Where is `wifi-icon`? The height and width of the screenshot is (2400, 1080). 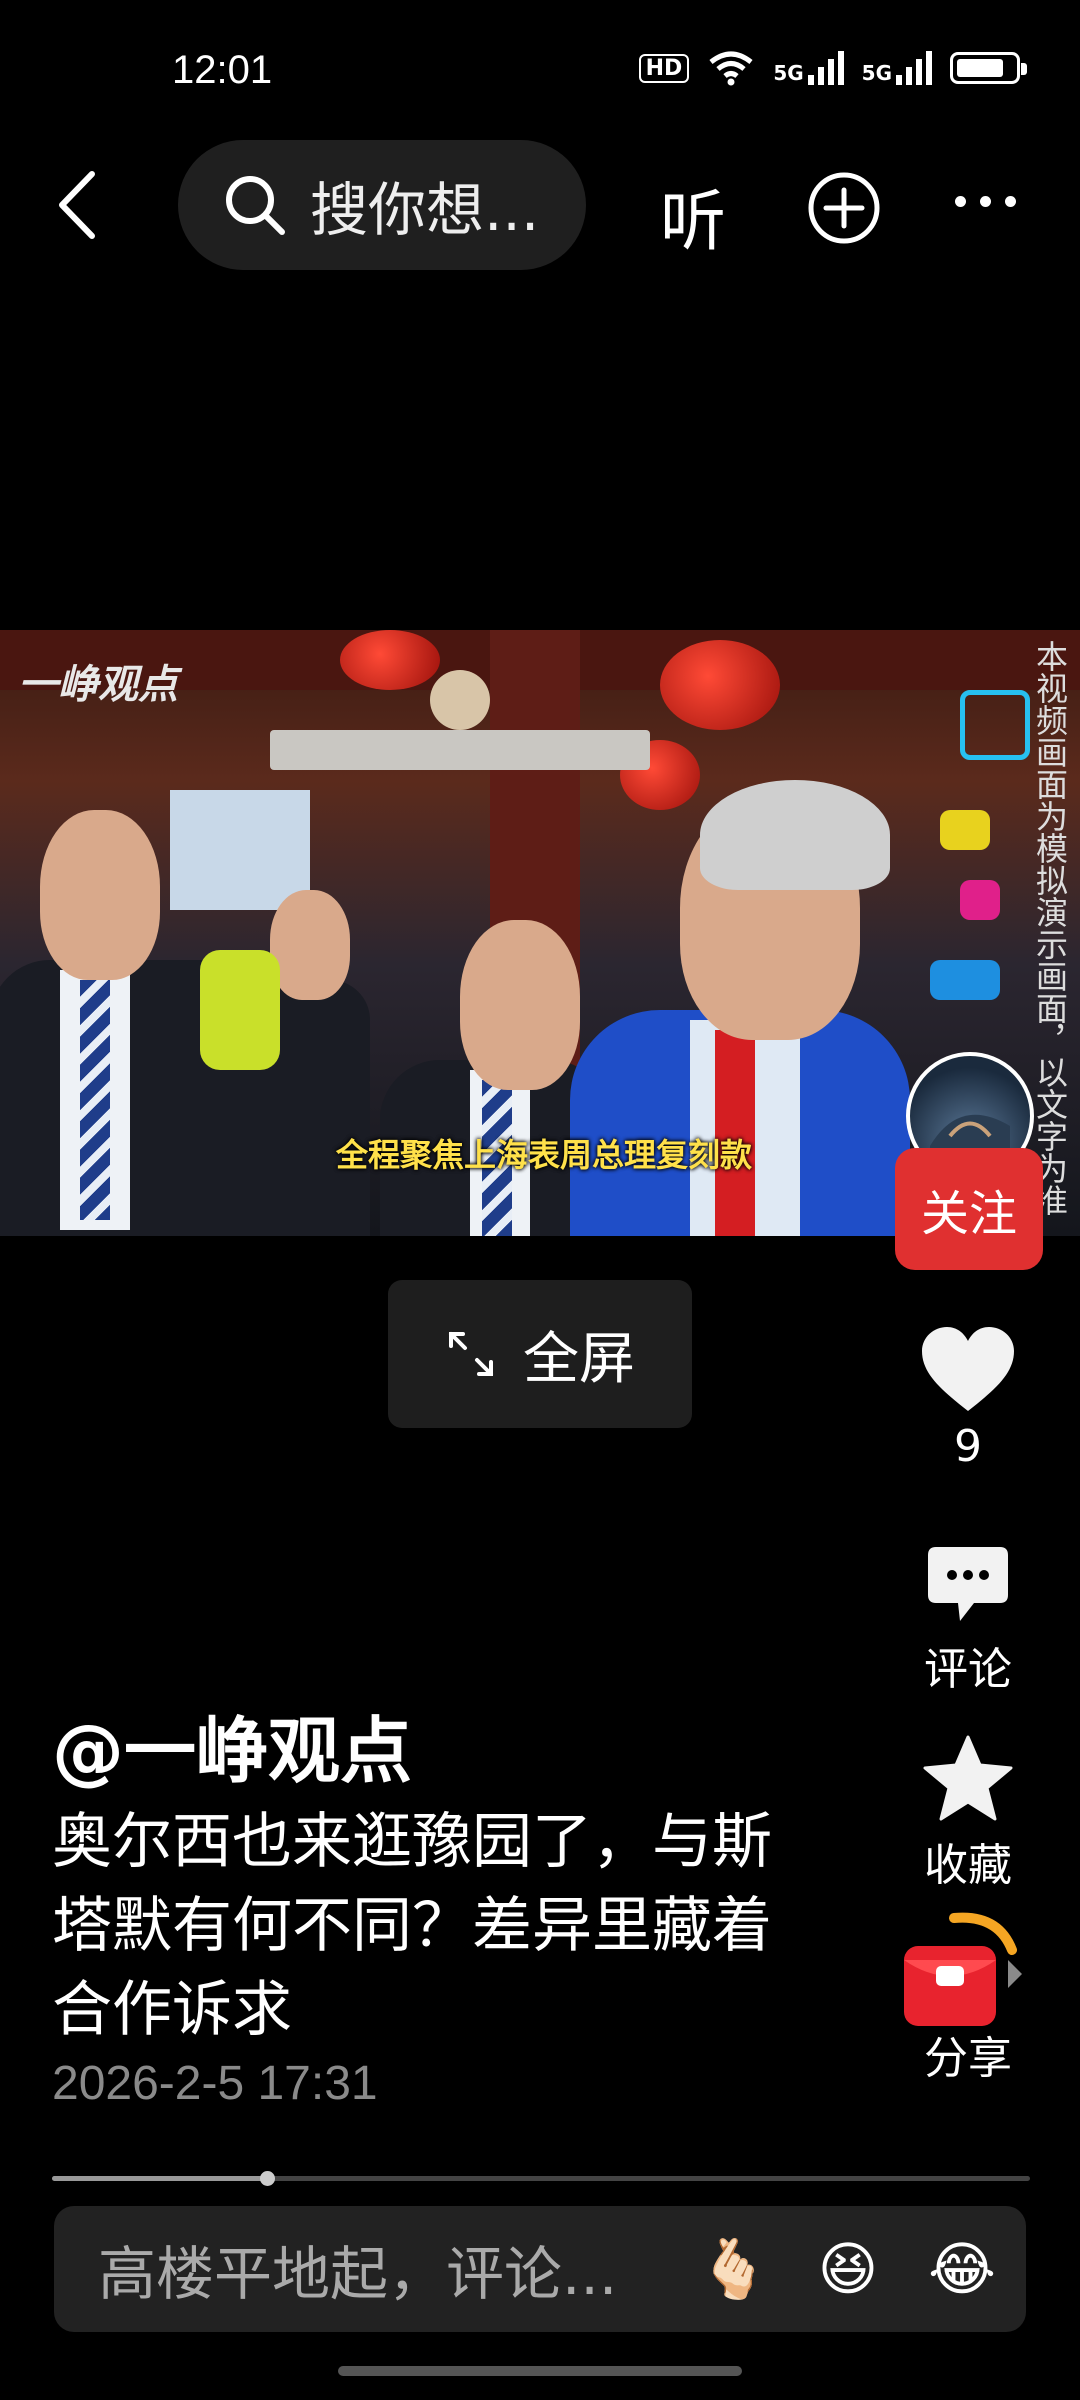
wifi-icon is located at coordinates (731, 68).